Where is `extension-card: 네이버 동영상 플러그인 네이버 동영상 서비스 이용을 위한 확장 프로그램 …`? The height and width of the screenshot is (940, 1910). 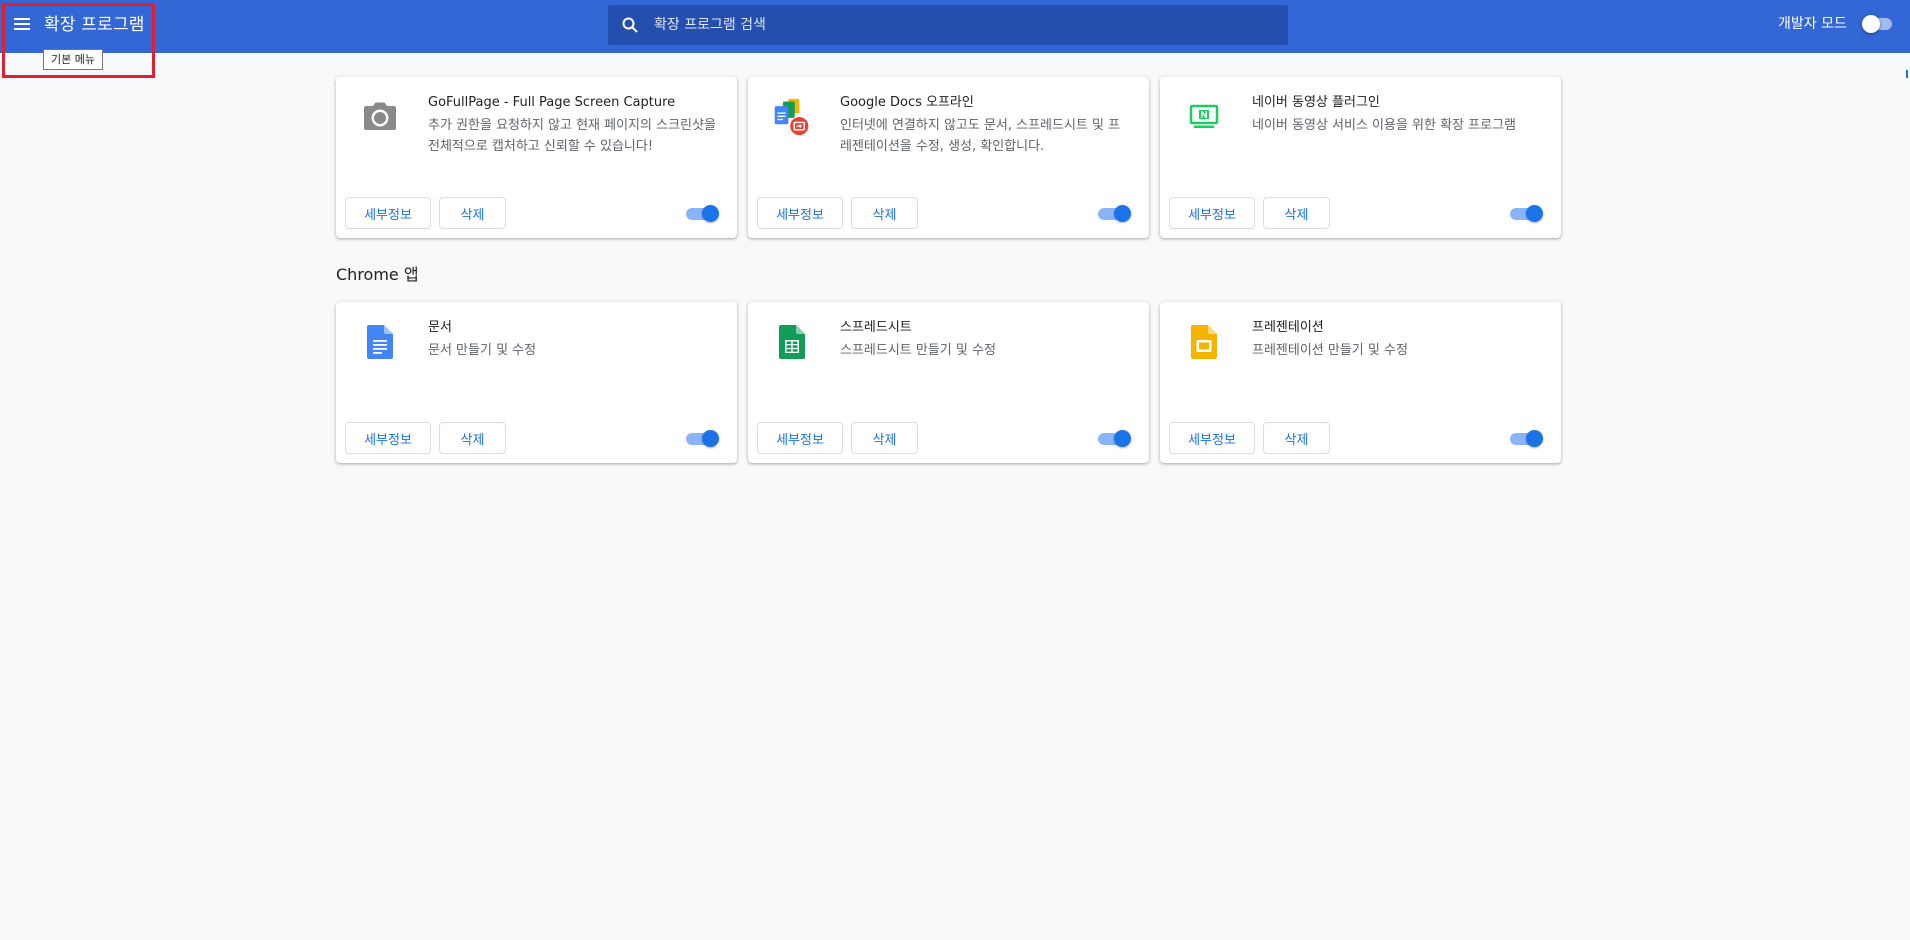
extension-card: 네이버 동영상 플러그인 네이버 동영상 서비스 이용을 위한 확장 프로그램 … is located at coordinates (1360, 157).